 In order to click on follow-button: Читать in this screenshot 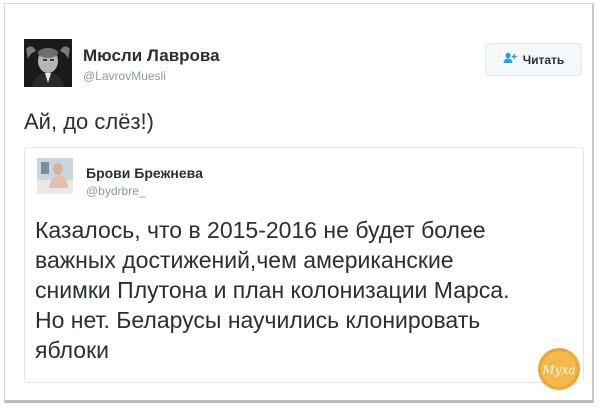, I will do `click(533, 59)`.